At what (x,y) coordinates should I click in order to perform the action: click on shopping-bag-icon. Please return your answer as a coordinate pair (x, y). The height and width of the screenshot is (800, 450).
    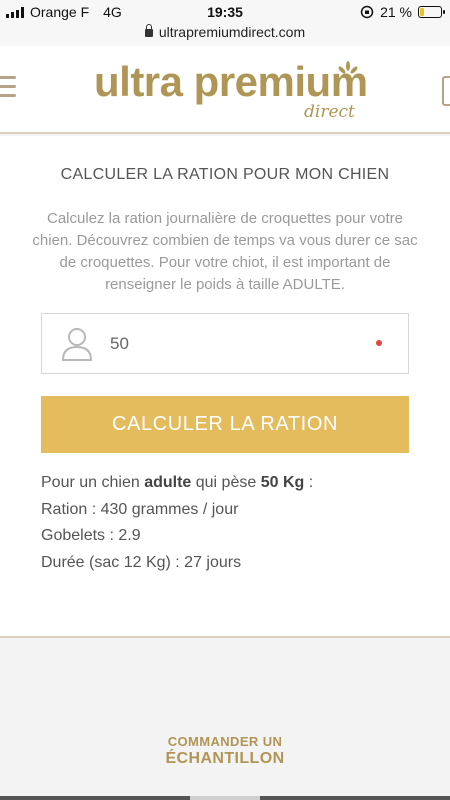
    Looking at the image, I should click on (446, 91).